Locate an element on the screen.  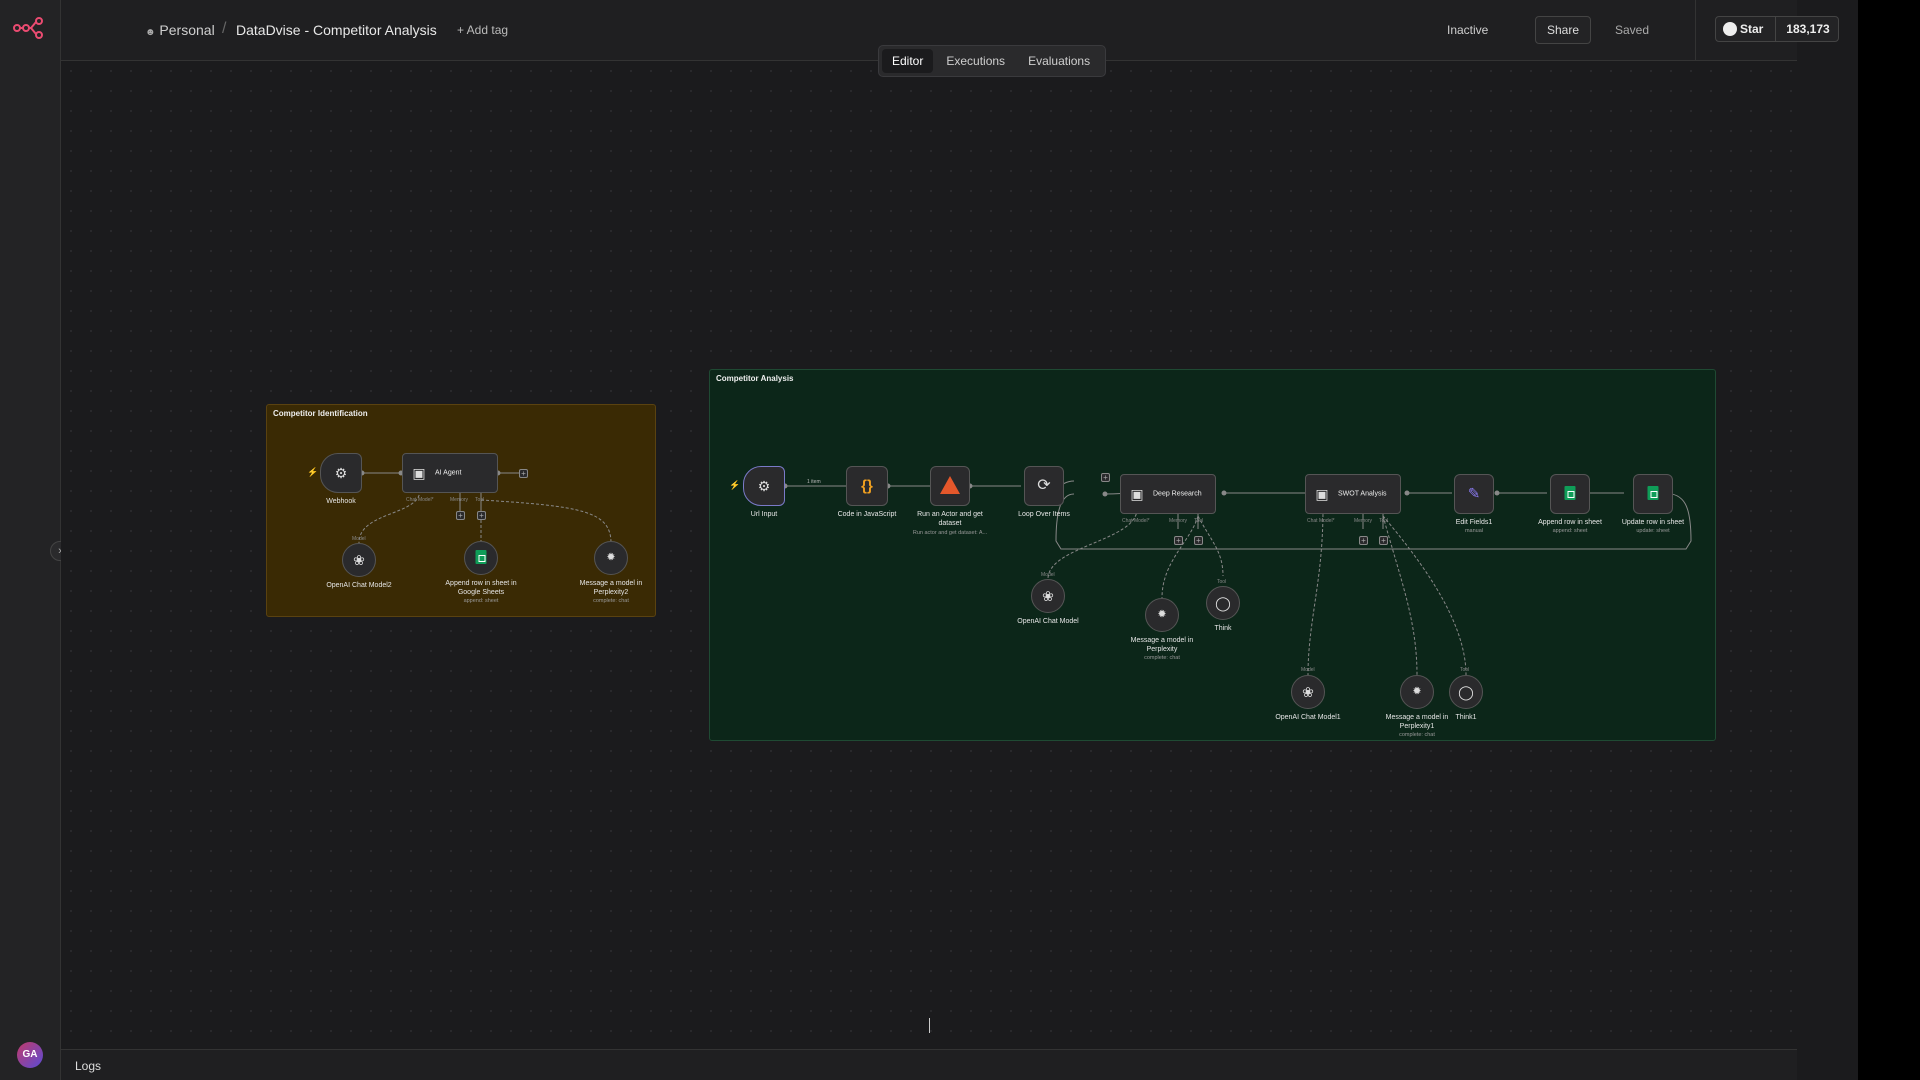
node-label: Message a model in Perplexity2 is located at coordinates (611, 588).